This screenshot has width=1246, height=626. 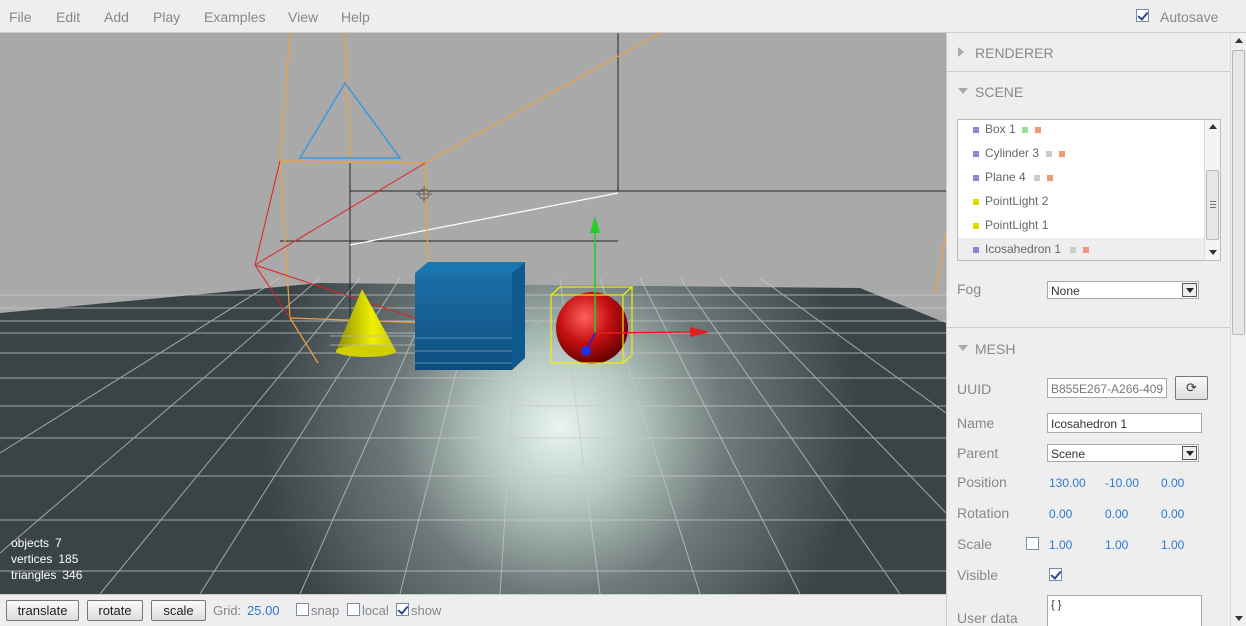 What do you see at coordinates (1124, 423) in the screenshot?
I see `name-field: Icosahedron 1` at bounding box center [1124, 423].